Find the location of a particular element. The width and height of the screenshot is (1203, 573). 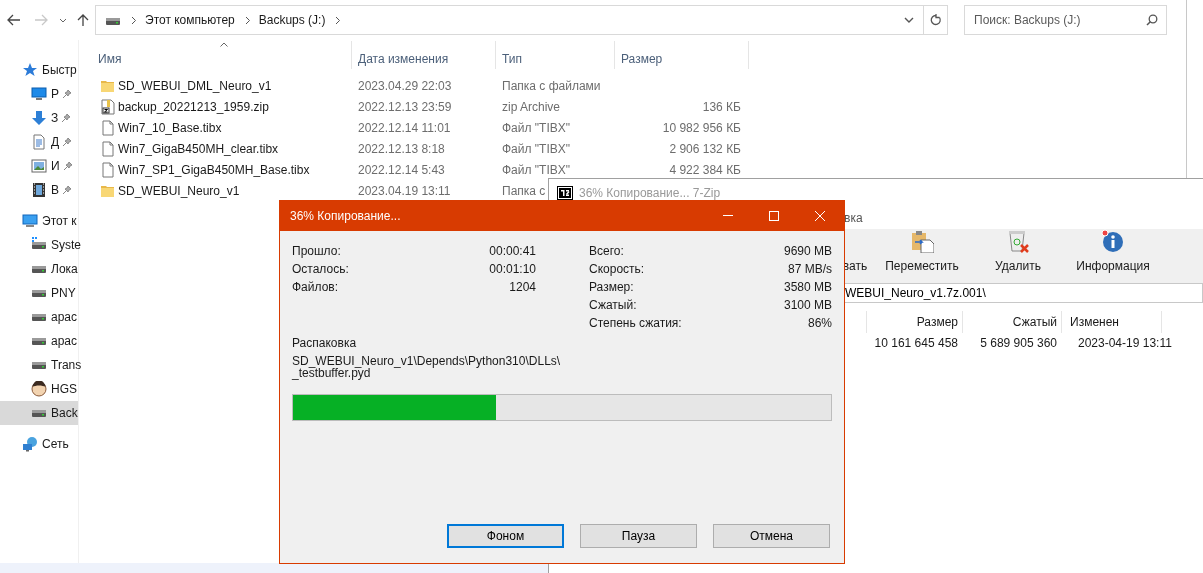

stat-label: Прошло: is located at coordinates (316, 251).